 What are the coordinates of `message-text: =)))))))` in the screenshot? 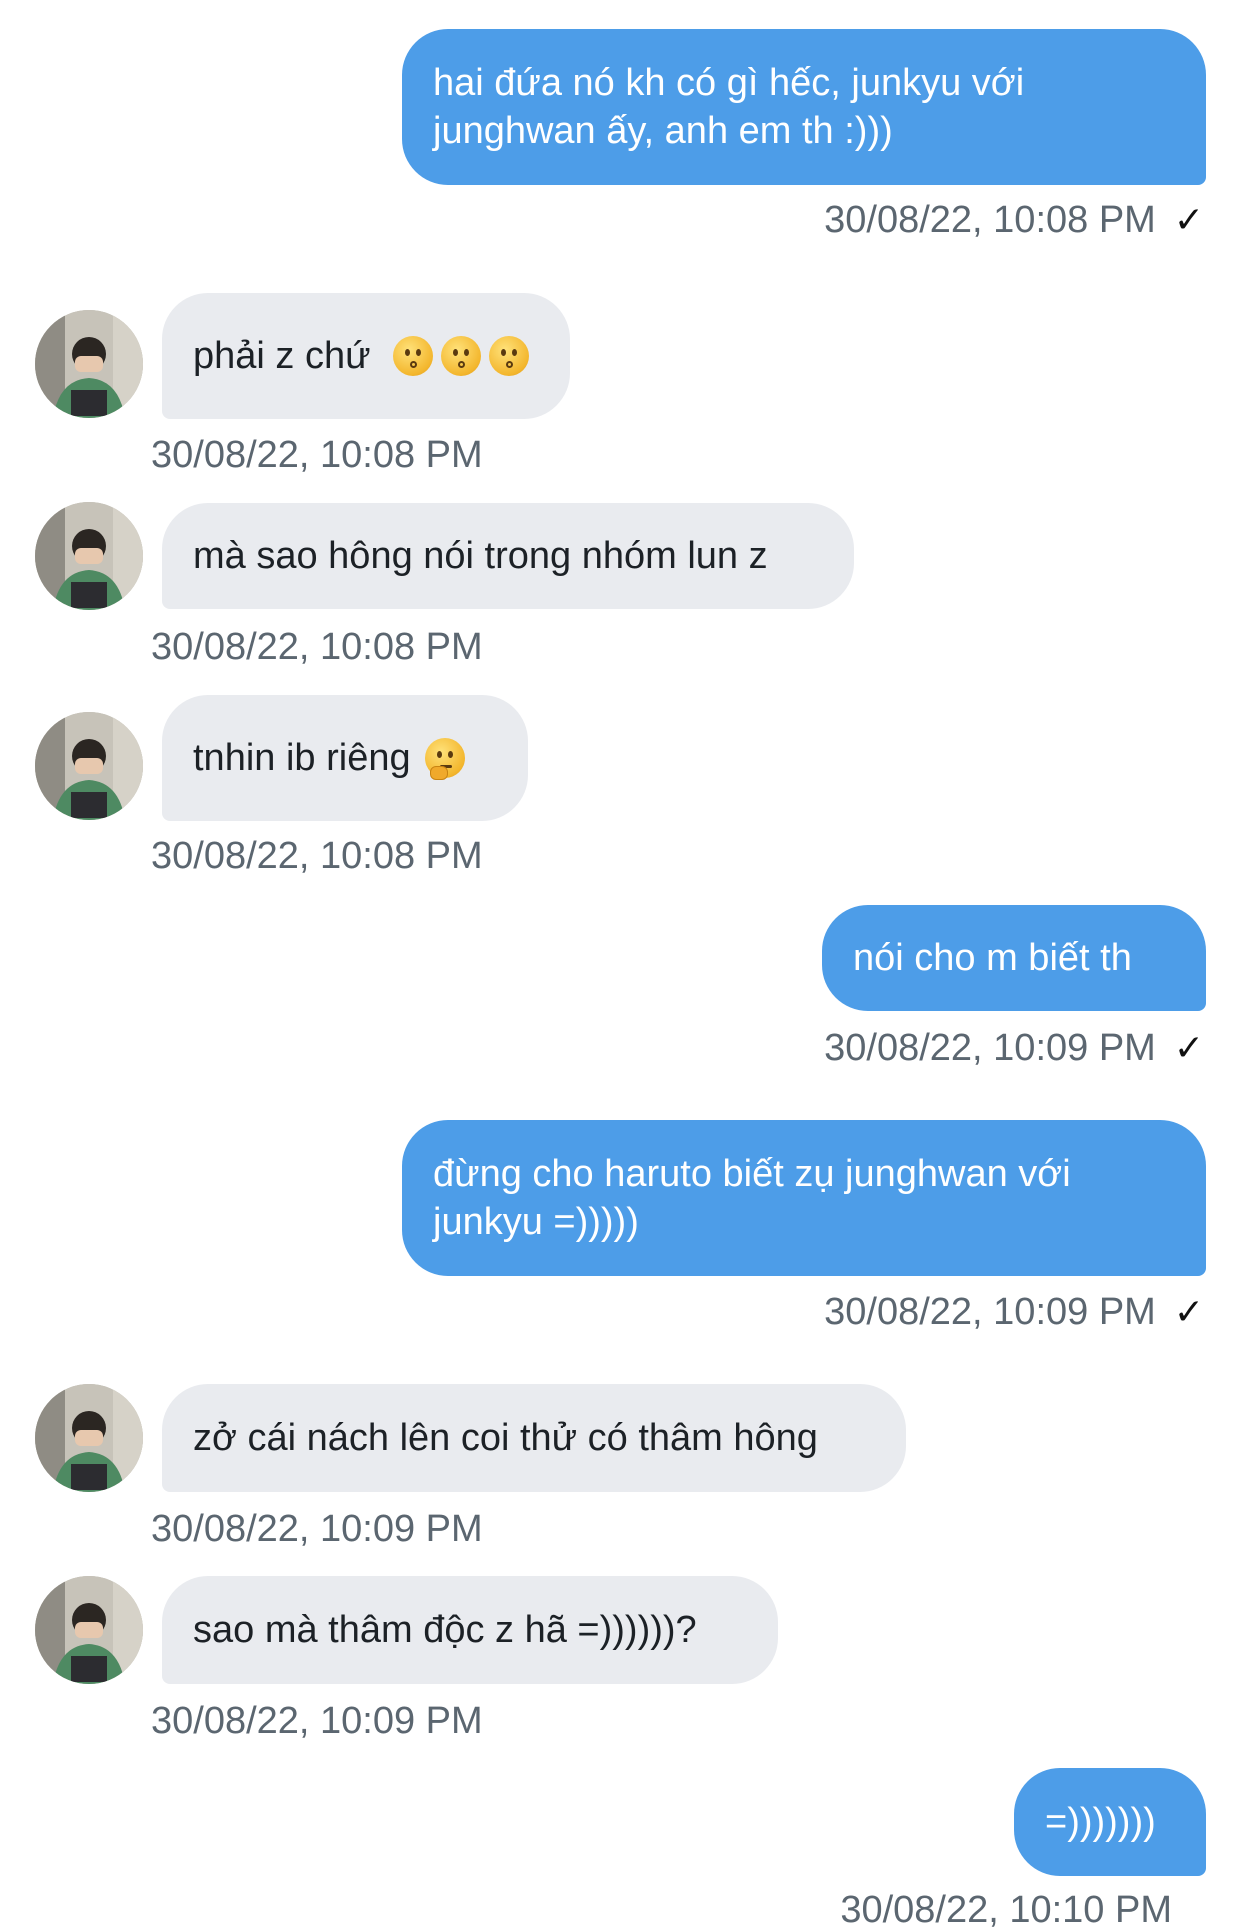 It's located at (1100, 1822).